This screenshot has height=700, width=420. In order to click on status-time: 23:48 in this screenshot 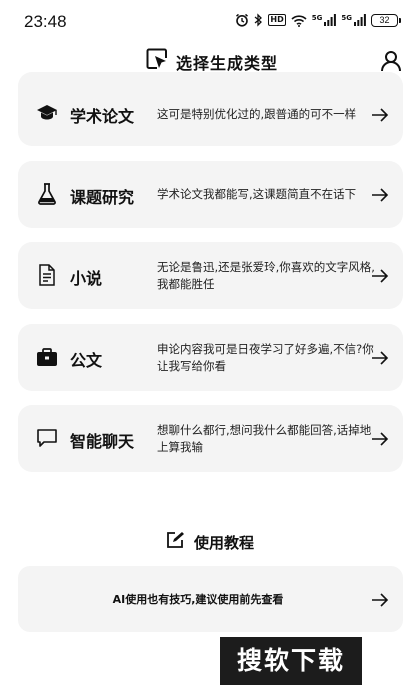, I will do `click(45, 21)`.